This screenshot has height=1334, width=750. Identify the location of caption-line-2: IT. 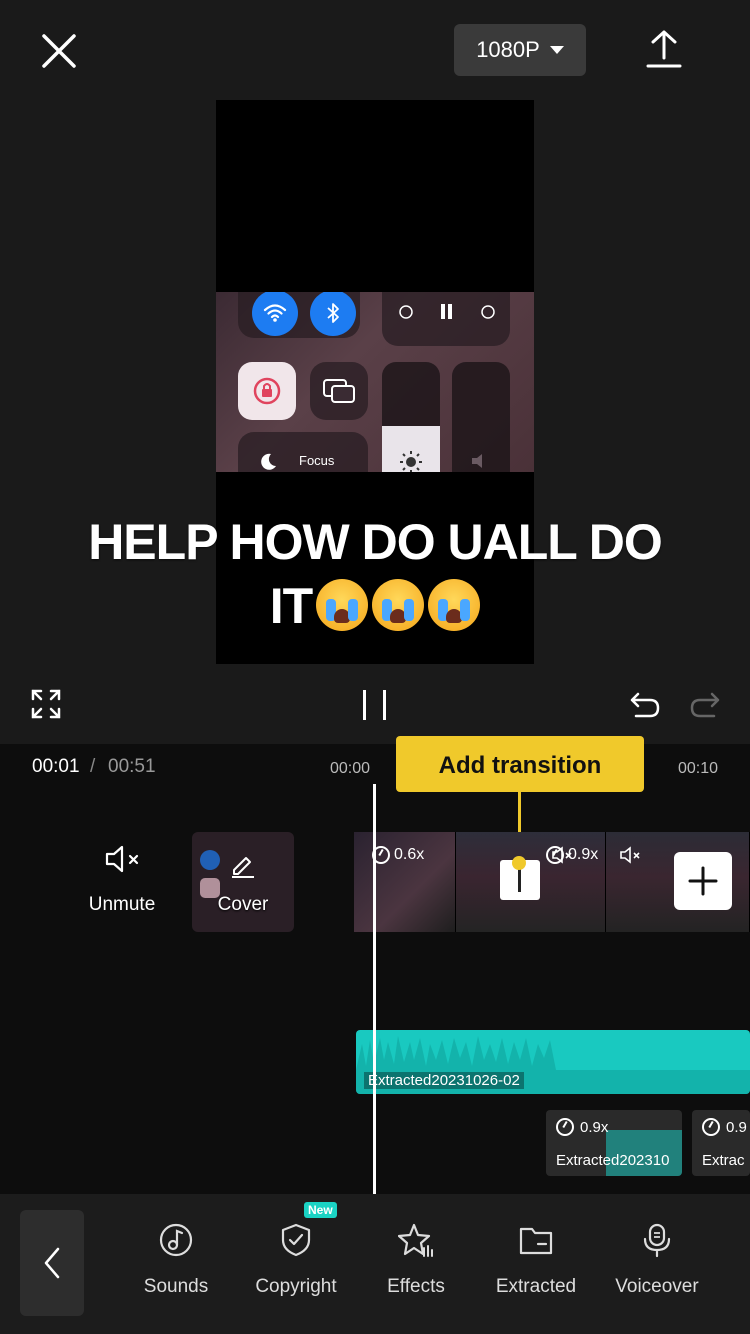
(375, 606).